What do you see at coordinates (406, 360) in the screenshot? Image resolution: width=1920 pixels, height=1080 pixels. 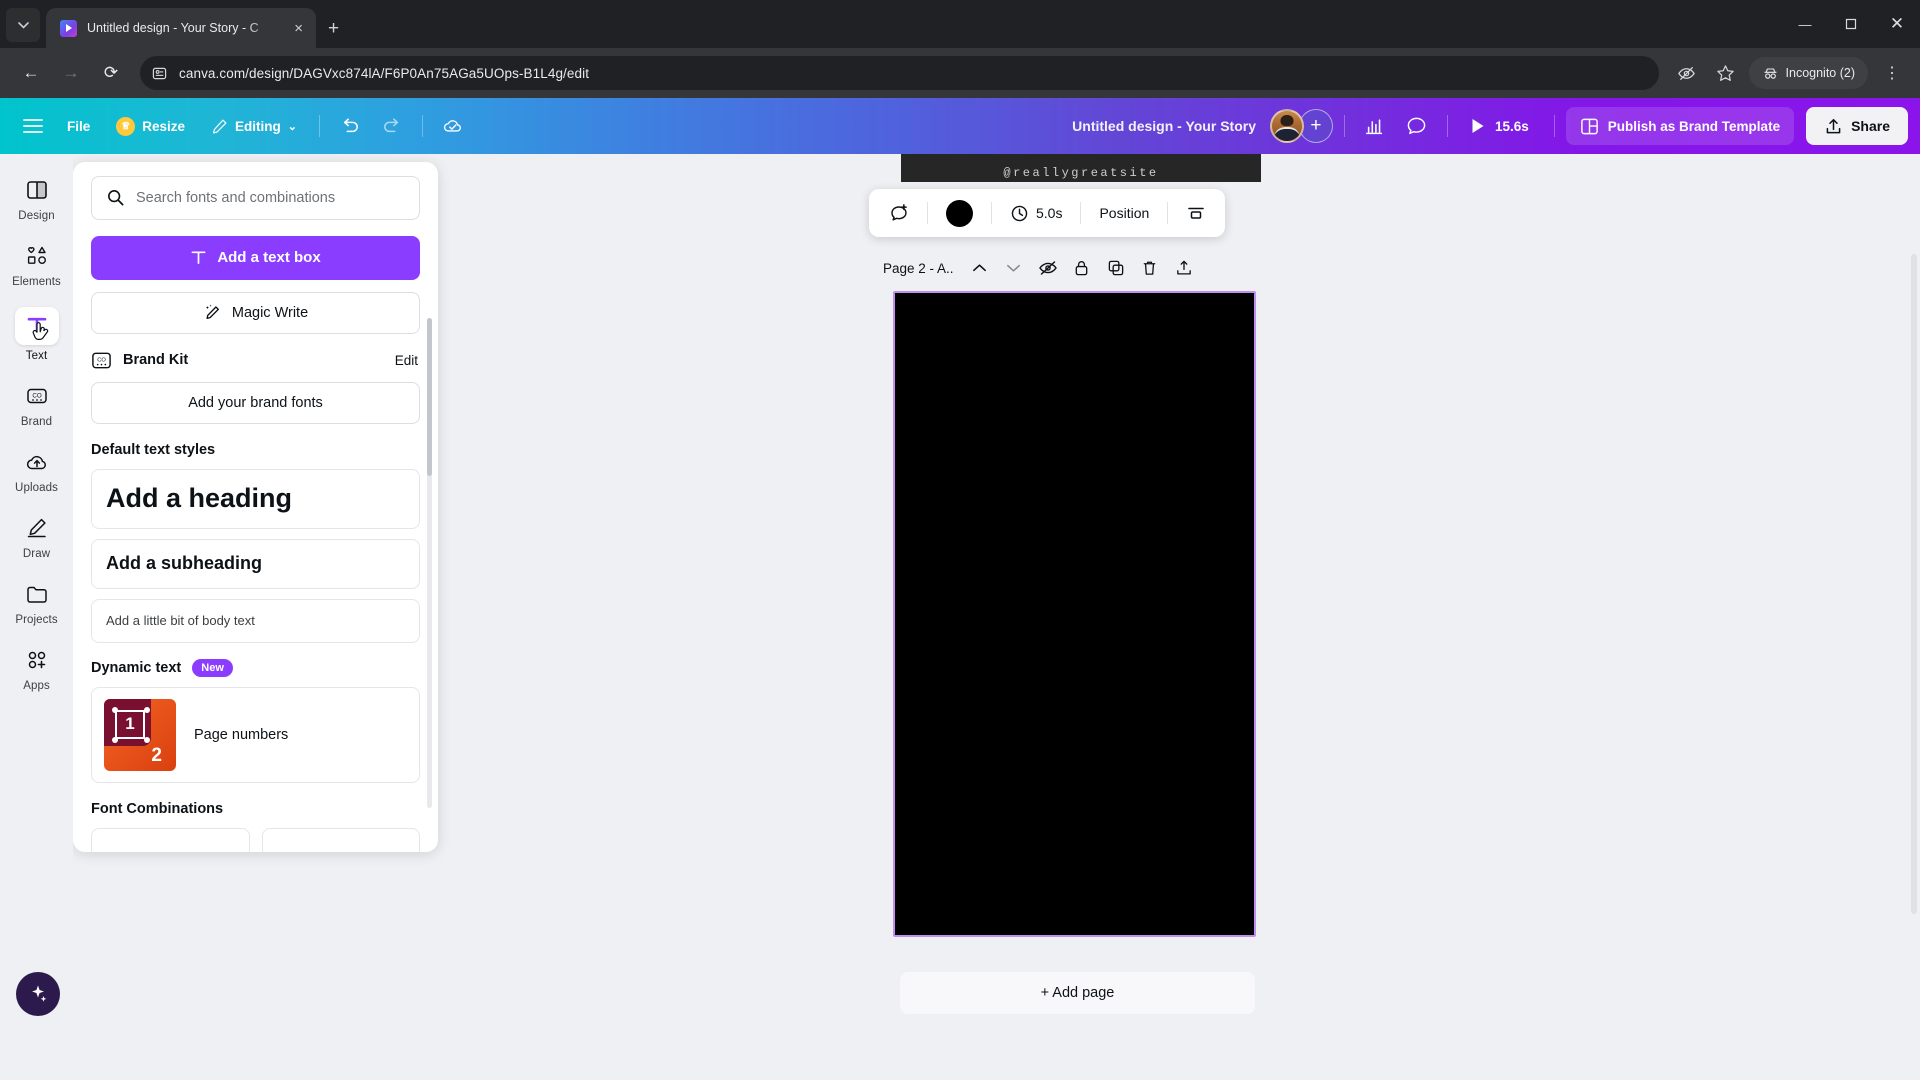 I see `brand-kit-edit-link: Edit` at bounding box center [406, 360].